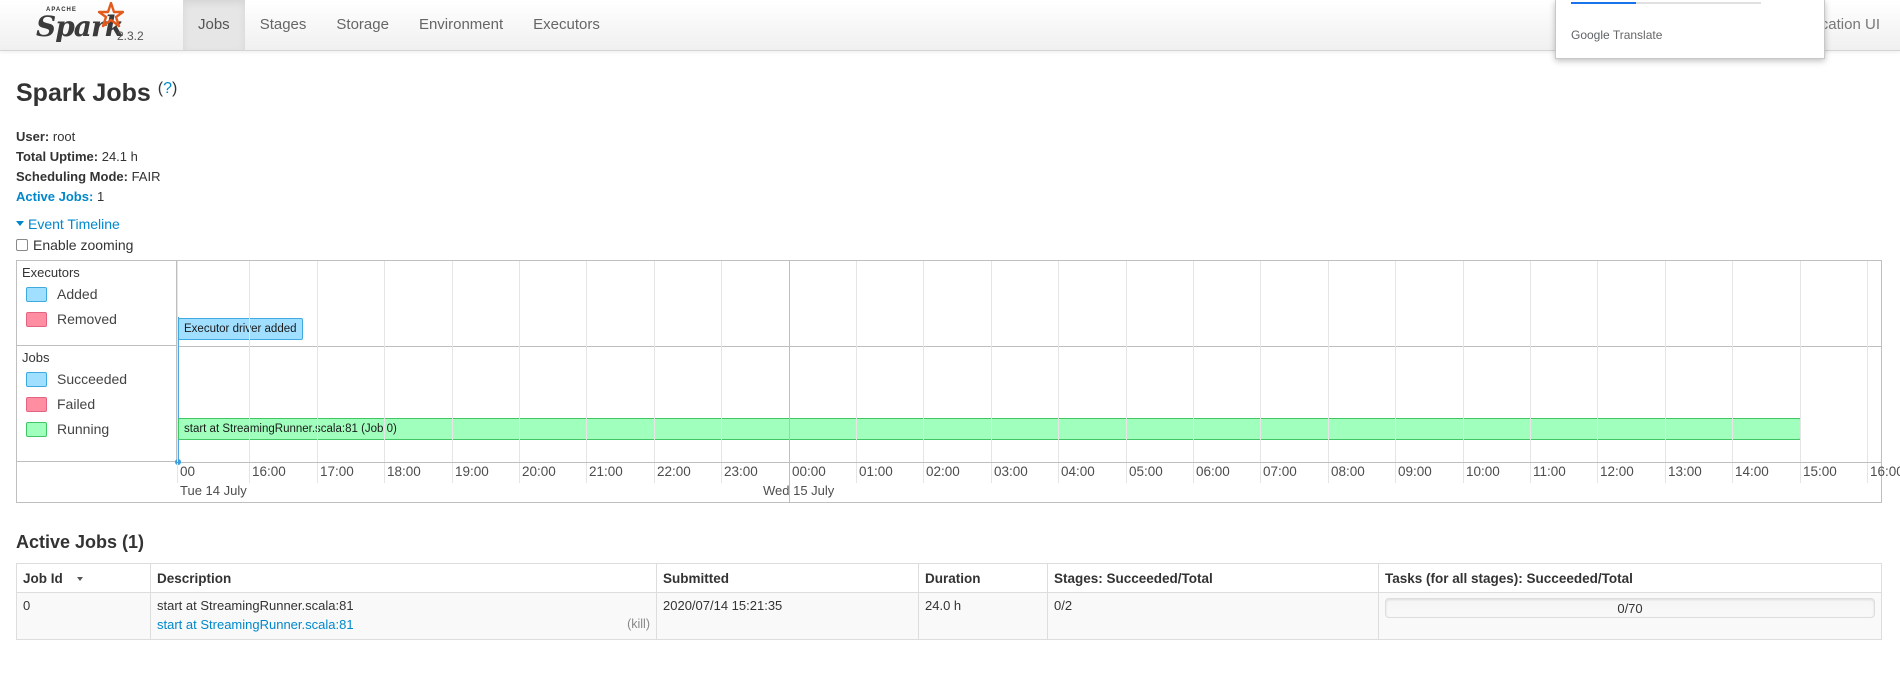  What do you see at coordinates (539, 471) in the screenshot?
I see `timeline-time-label: 20:00` at bounding box center [539, 471].